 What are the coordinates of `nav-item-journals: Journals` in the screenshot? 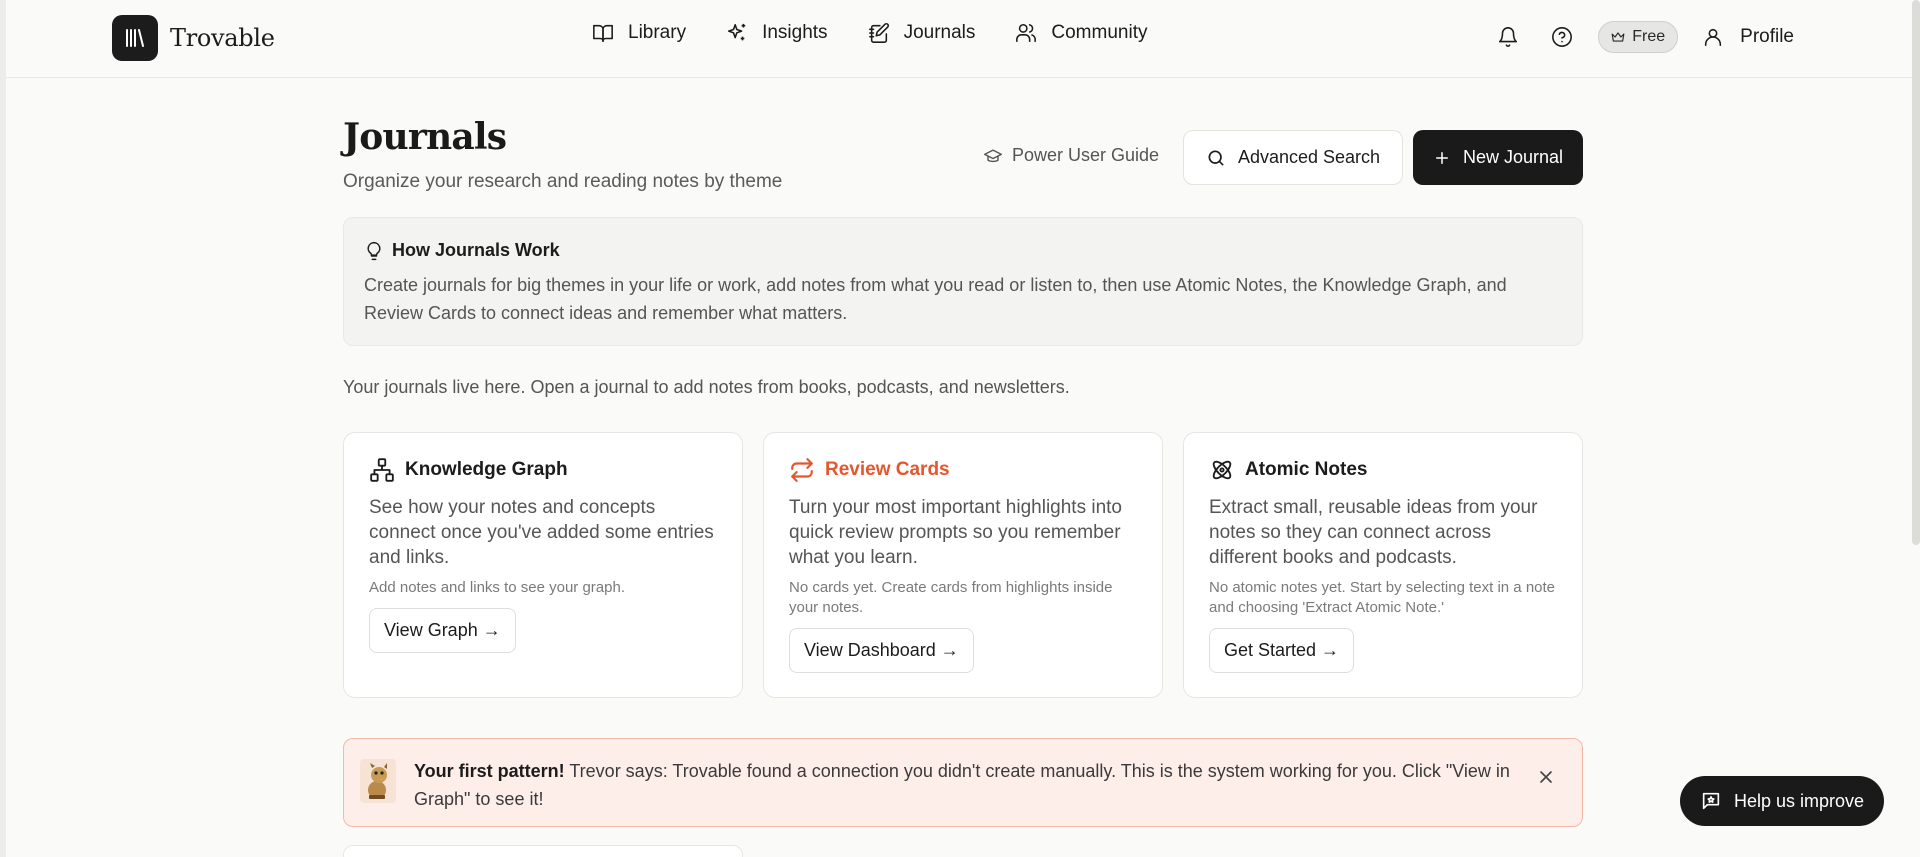 It's located at (922, 33).